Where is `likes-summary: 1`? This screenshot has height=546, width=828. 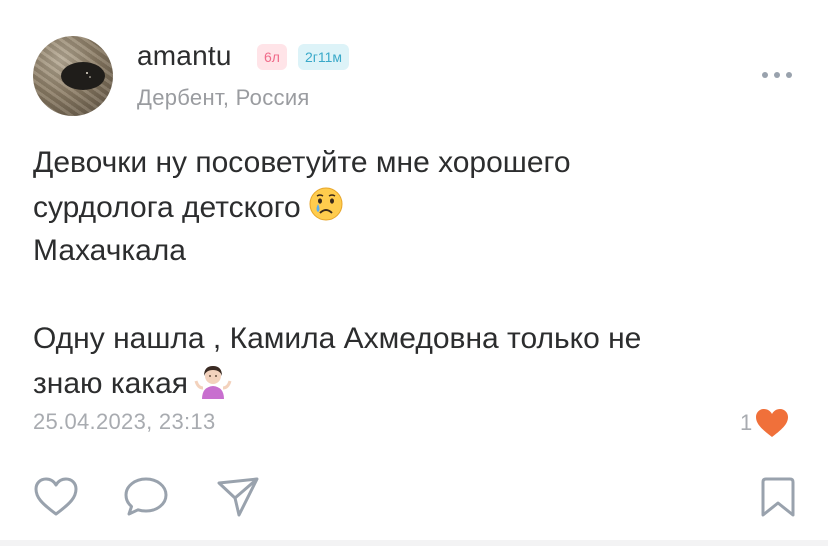 likes-summary: 1 is located at coordinates (764, 423).